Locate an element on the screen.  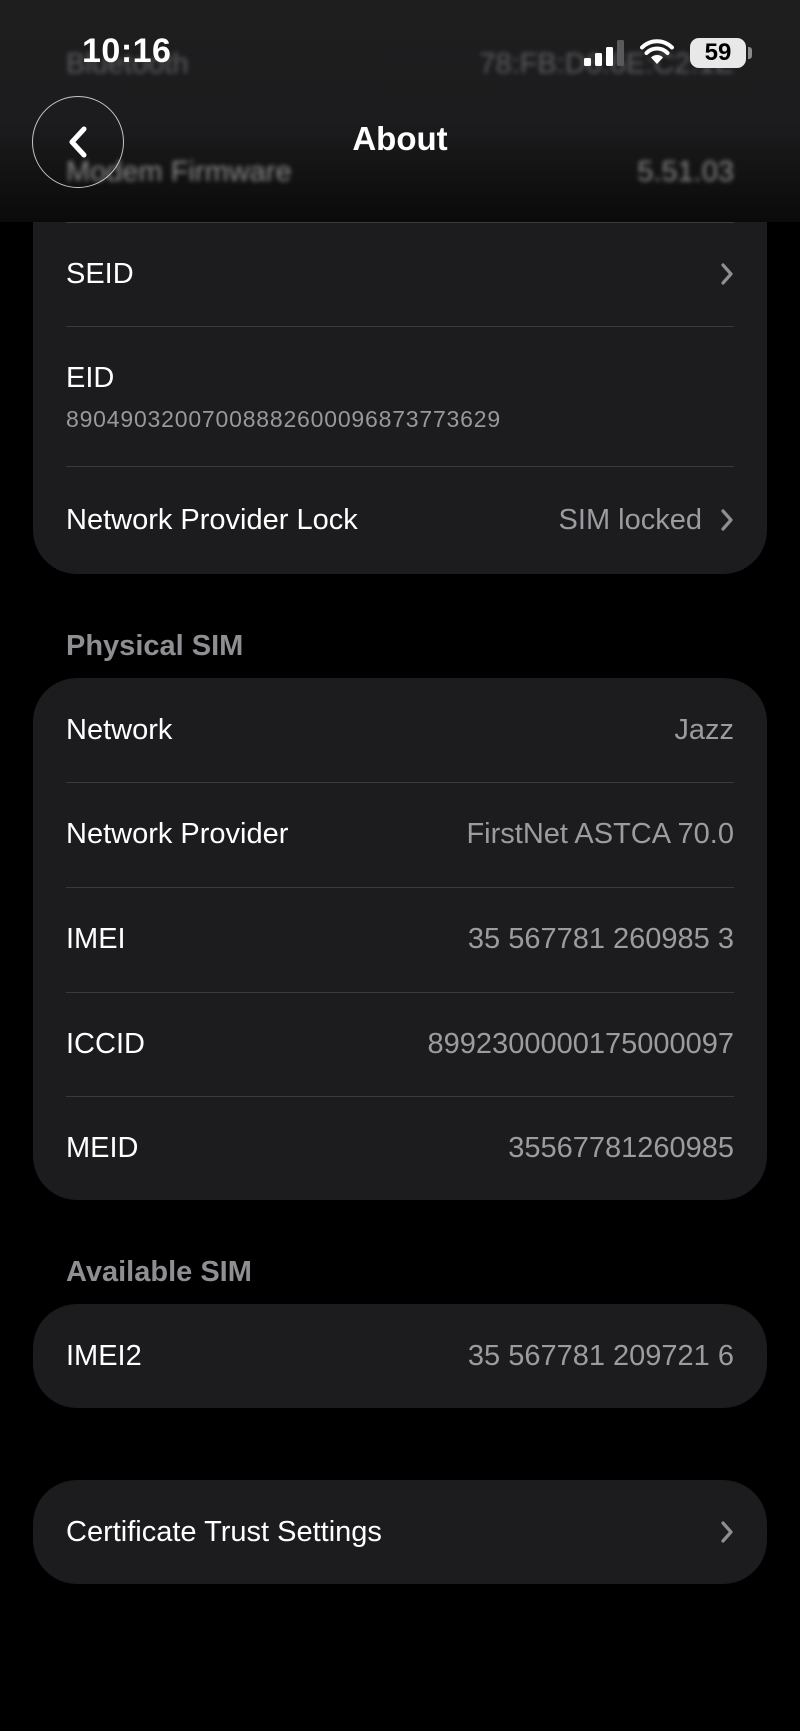
row-label: Network Provider is located at coordinates (177, 834).